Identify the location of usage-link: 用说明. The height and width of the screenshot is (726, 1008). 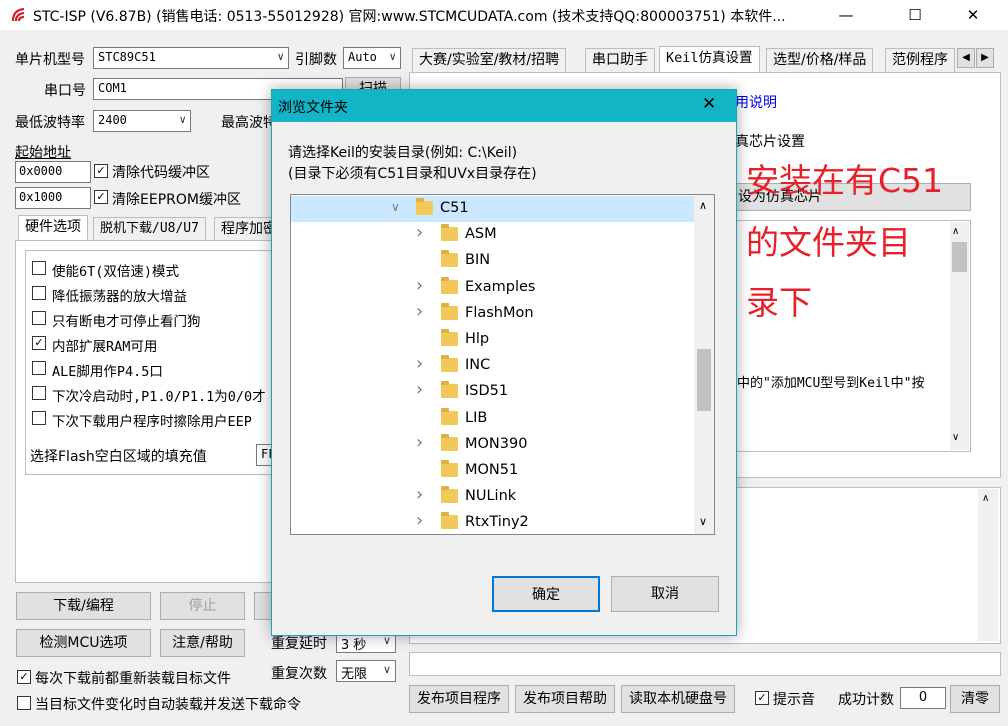
(756, 102).